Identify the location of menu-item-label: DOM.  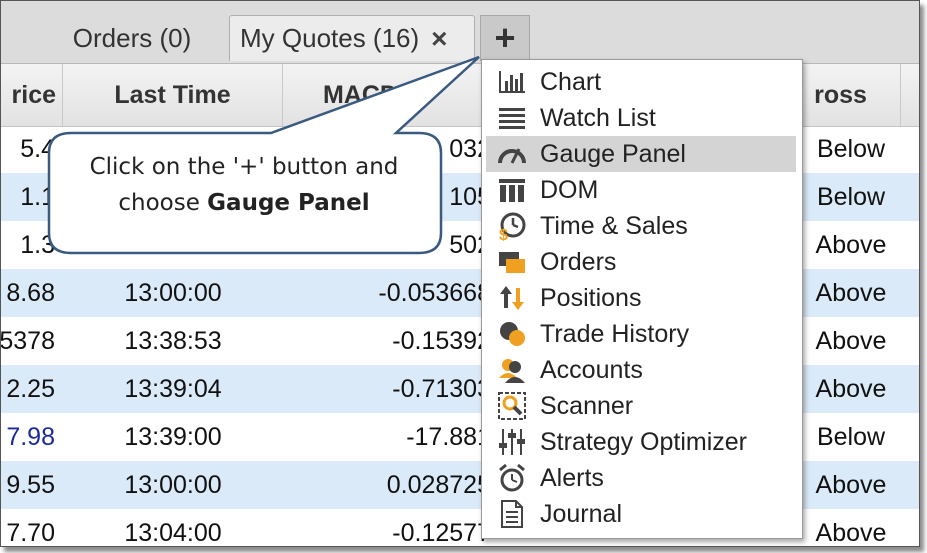
(569, 189).